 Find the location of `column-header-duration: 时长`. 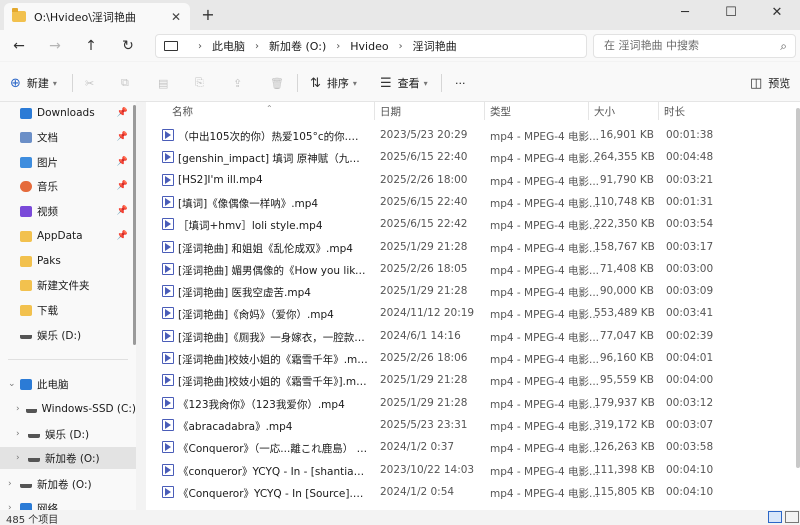

column-header-duration: 时长 is located at coordinates (674, 111).